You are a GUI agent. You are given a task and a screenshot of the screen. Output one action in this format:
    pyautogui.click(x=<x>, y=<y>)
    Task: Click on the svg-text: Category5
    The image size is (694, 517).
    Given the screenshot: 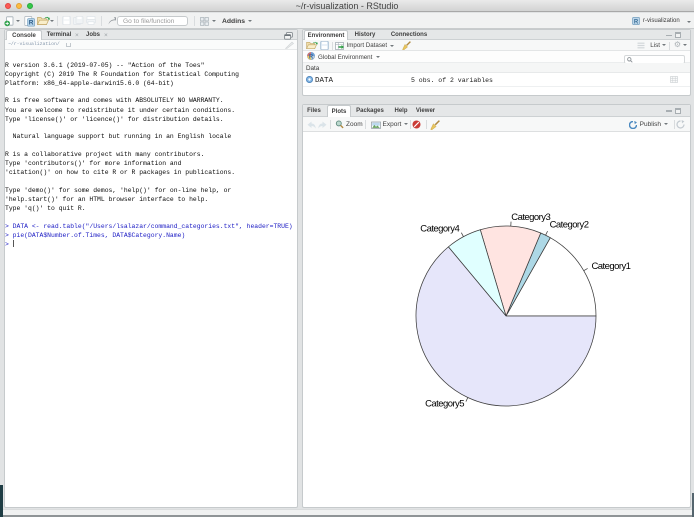 What is the action you would take?
    pyautogui.click(x=444, y=404)
    